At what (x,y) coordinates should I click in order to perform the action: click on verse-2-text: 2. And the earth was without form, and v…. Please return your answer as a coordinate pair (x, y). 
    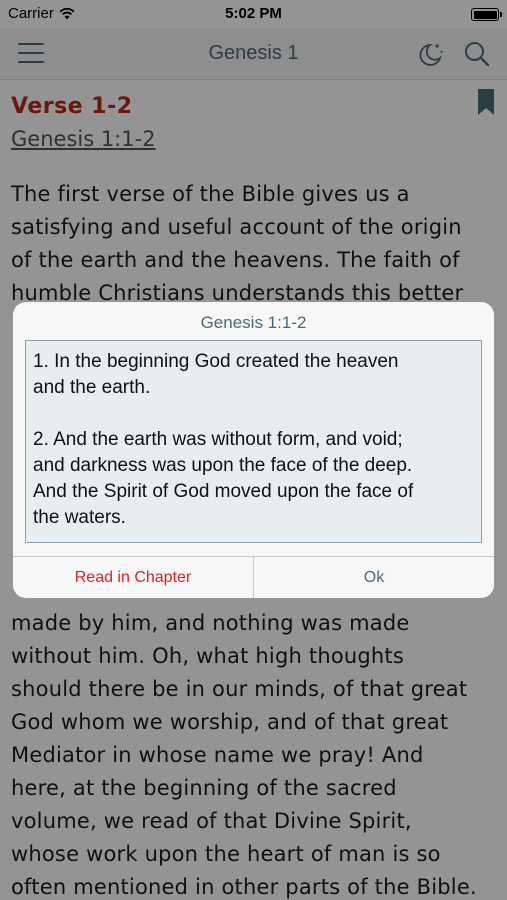
    Looking at the image, I should click on (223, 478).